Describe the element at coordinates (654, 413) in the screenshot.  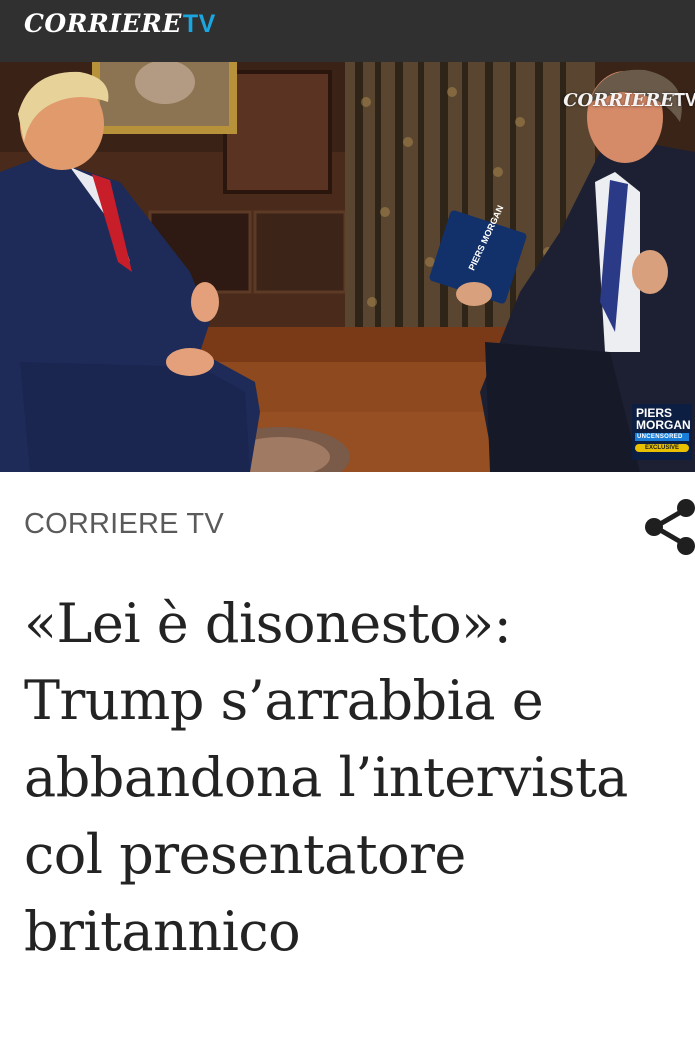
I see `badge-line-1: PIERS` at that location.